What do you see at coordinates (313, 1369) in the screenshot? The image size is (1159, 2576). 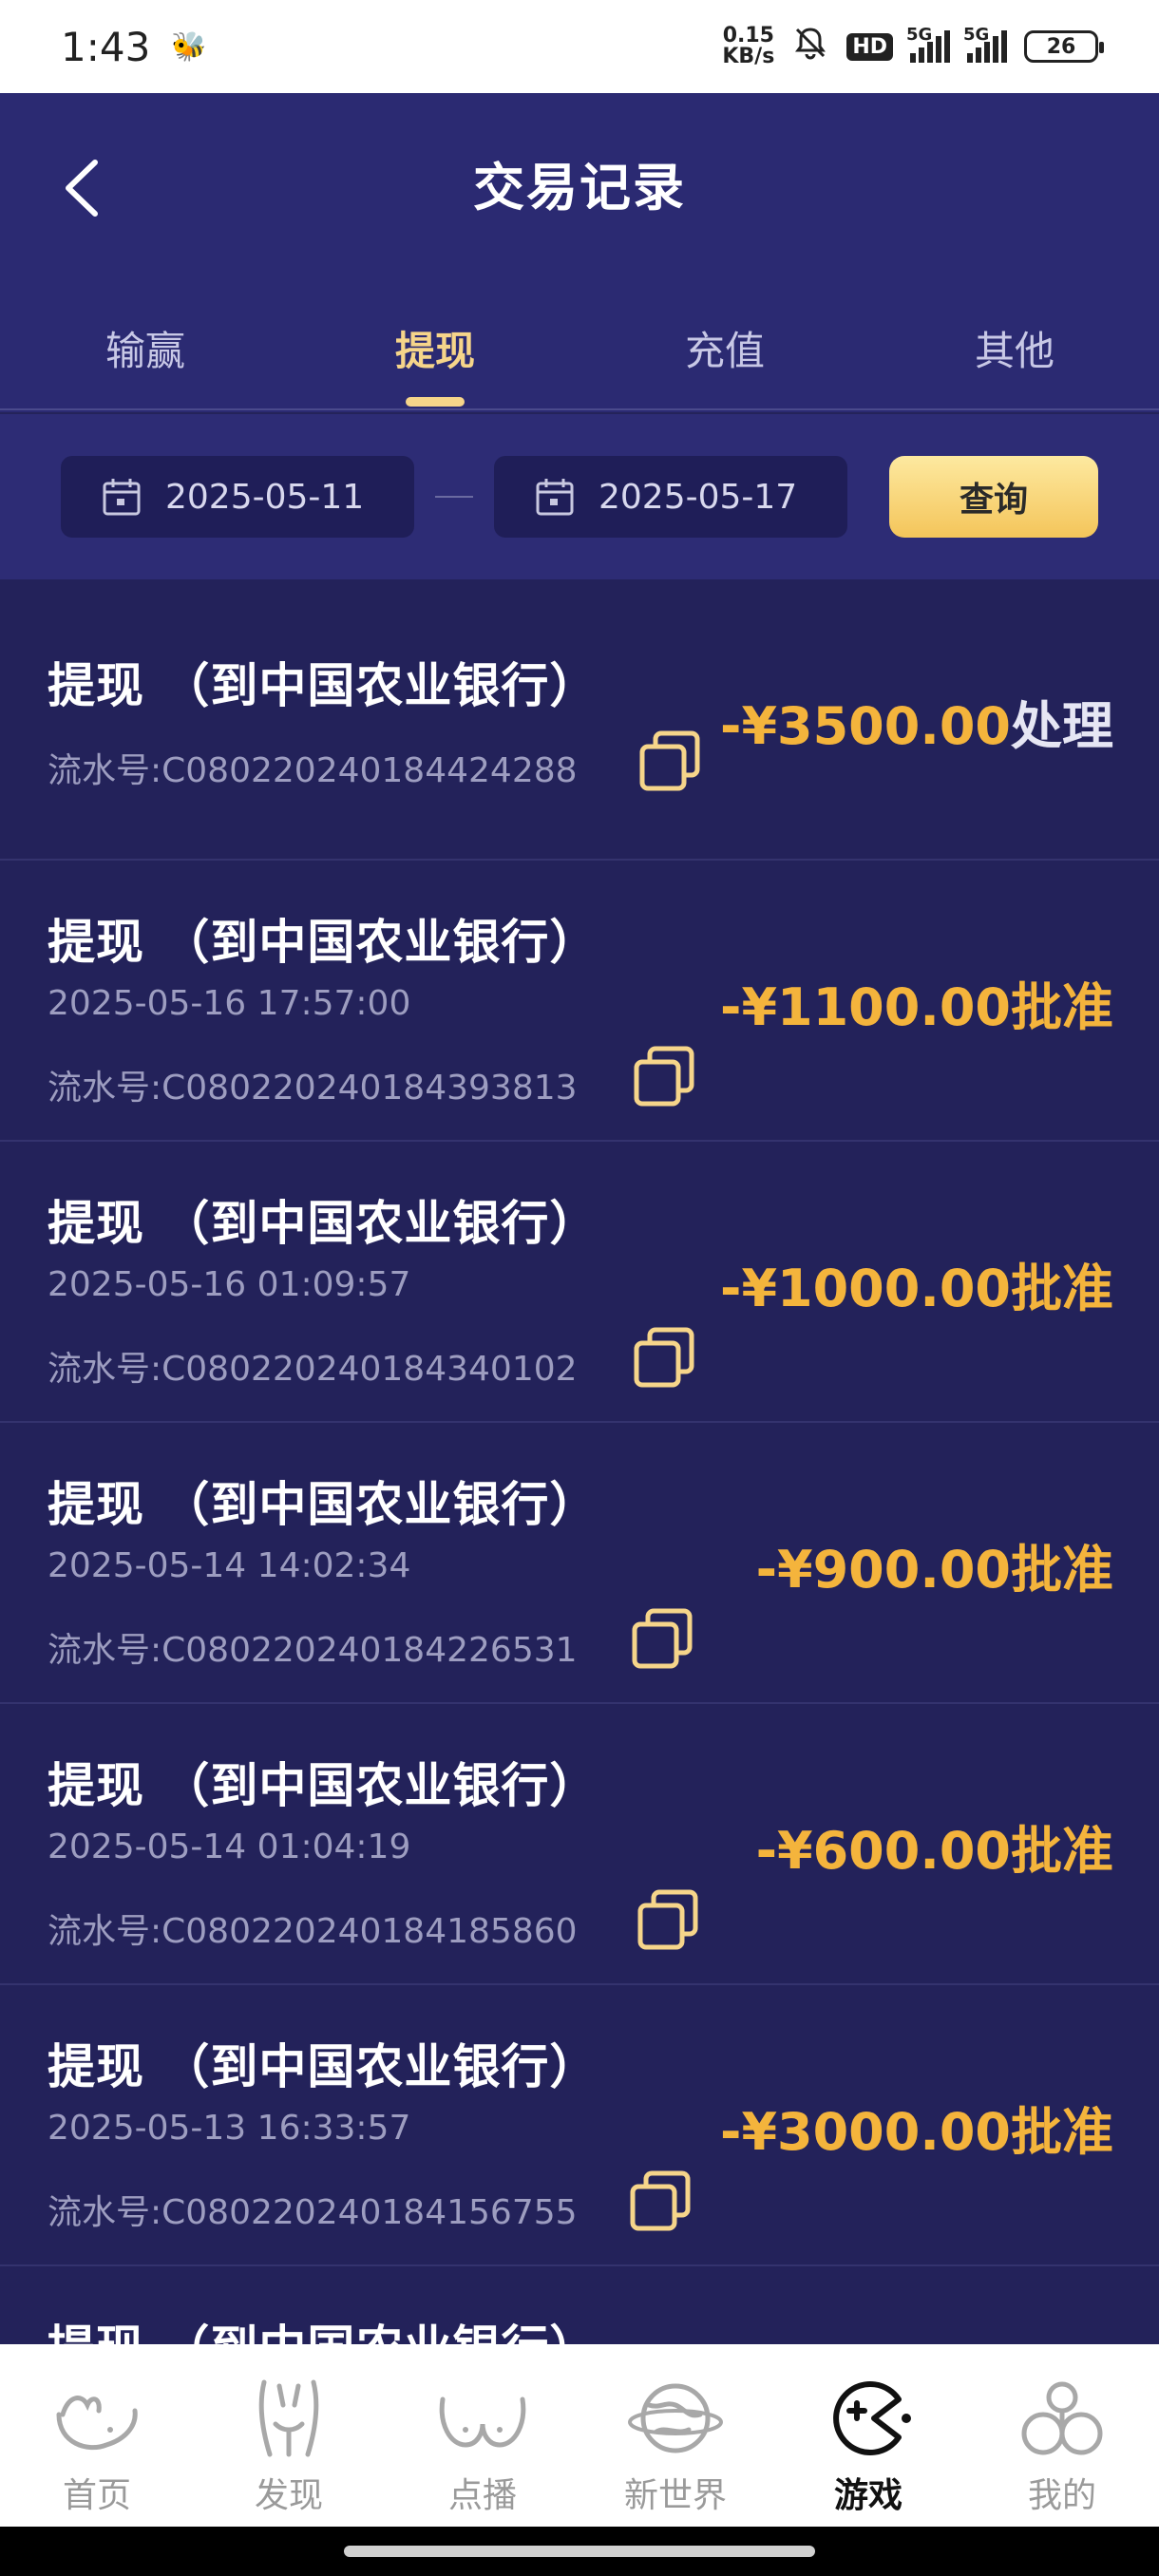 I see `transaction-serial: 流水号:C080220240184340102` at bounding box center [313, 1369].